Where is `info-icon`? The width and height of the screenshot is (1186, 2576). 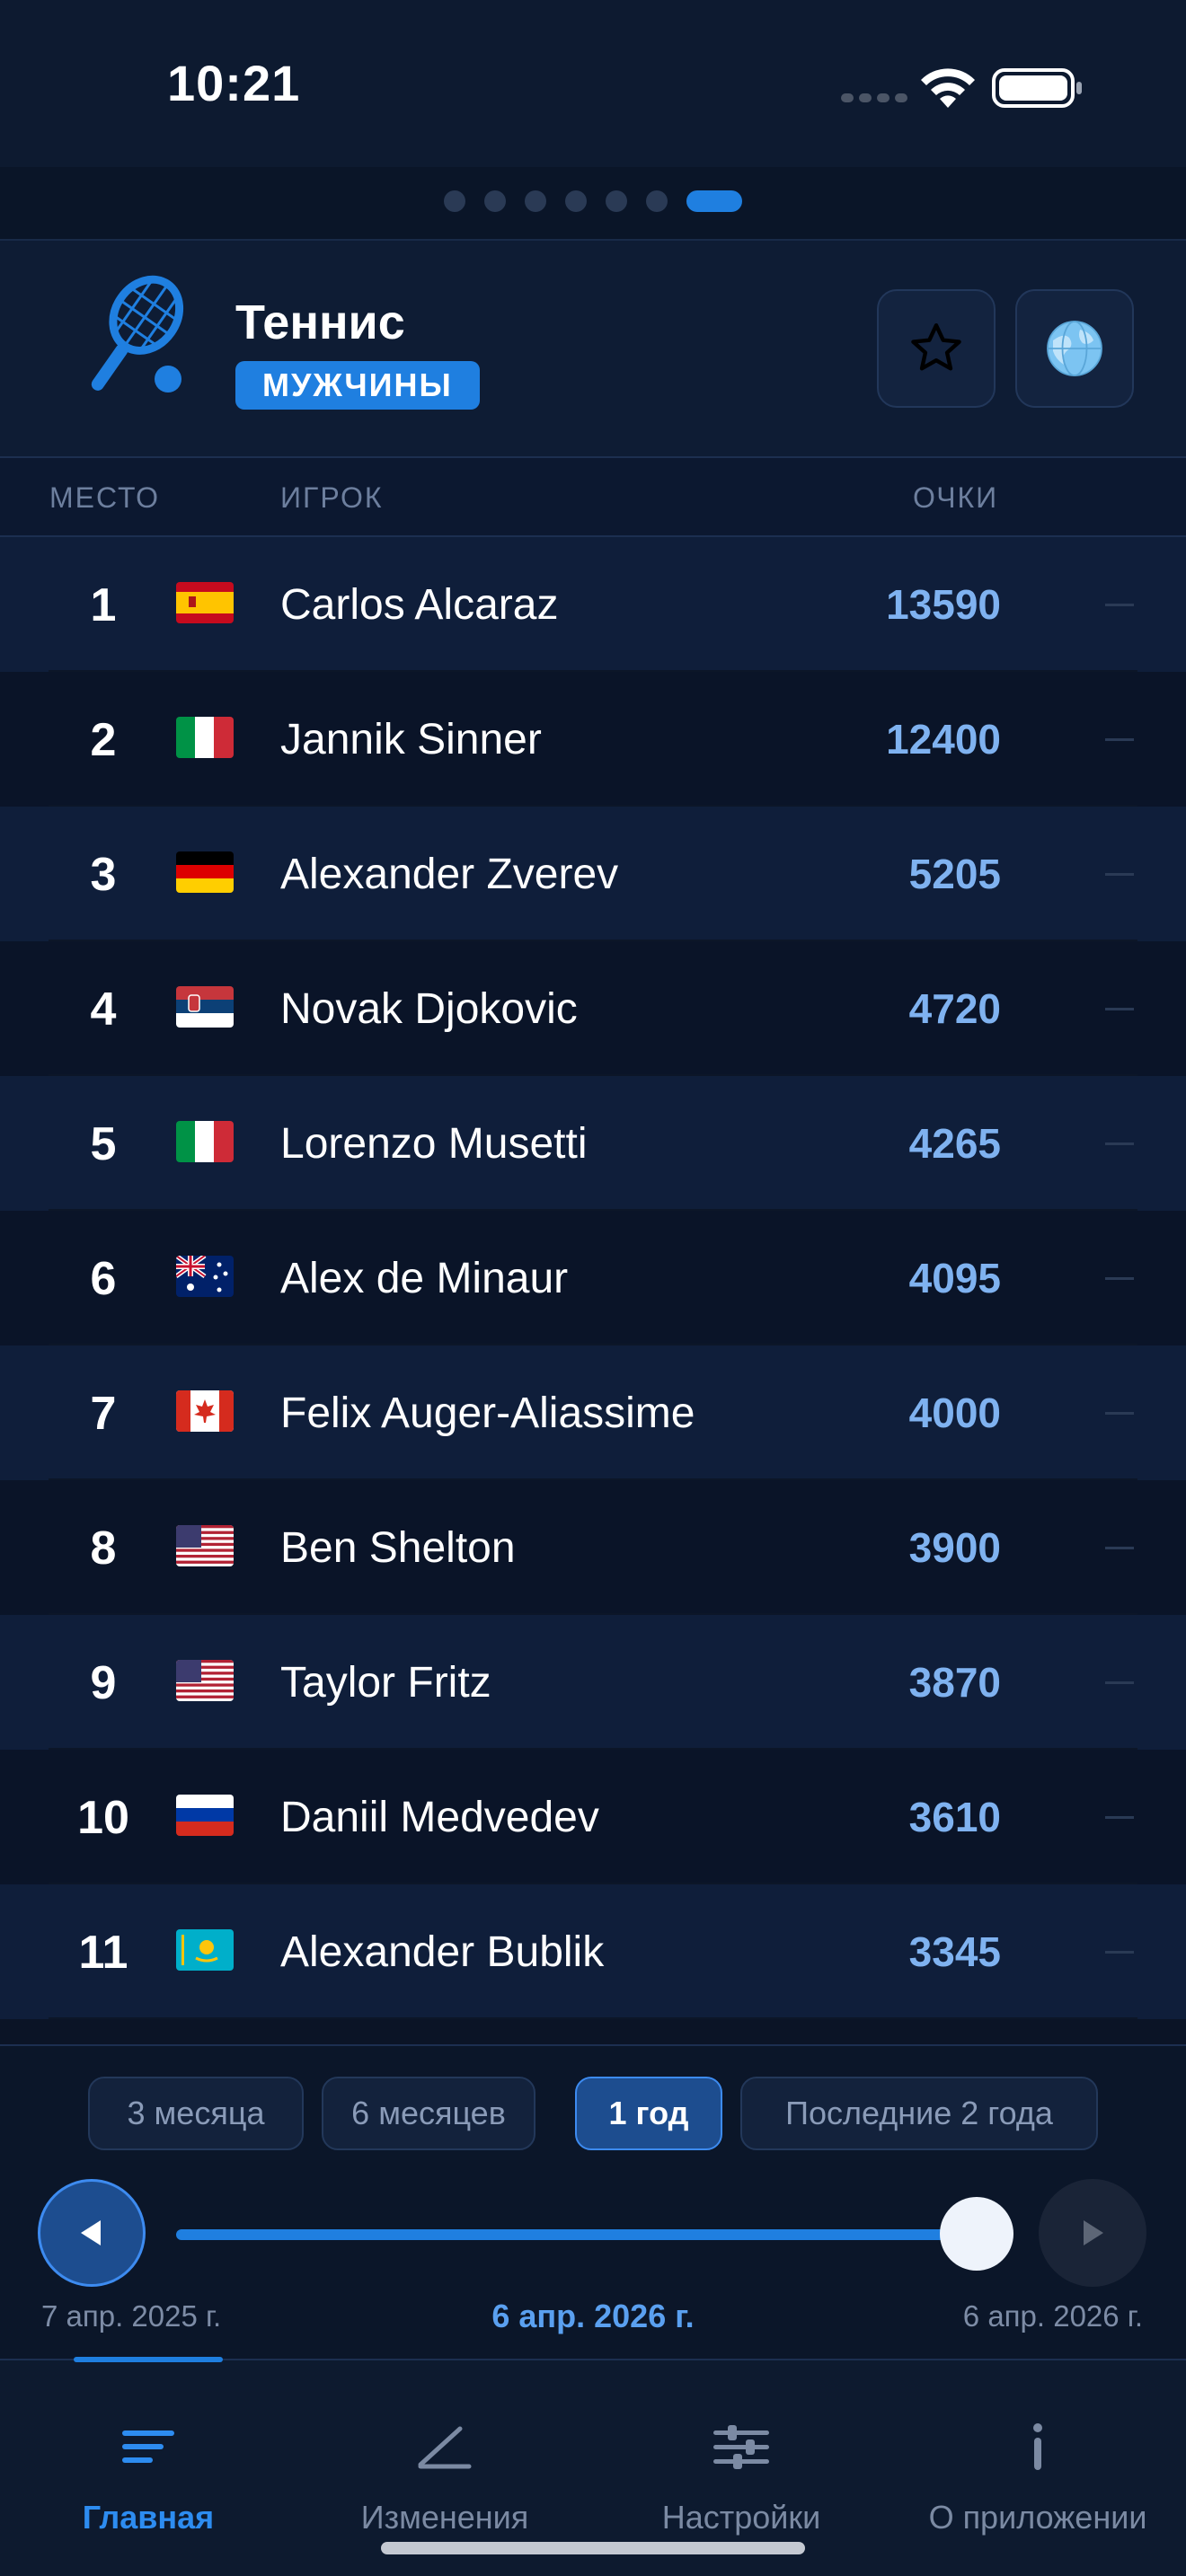
info-icon is located at coordinates (1037, 2446).